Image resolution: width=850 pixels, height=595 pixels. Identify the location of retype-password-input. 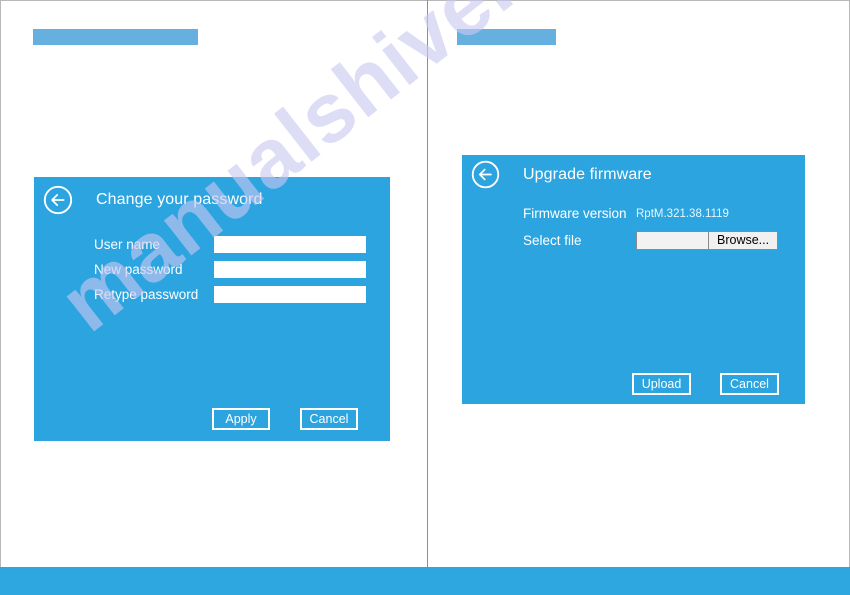
(290, 294).